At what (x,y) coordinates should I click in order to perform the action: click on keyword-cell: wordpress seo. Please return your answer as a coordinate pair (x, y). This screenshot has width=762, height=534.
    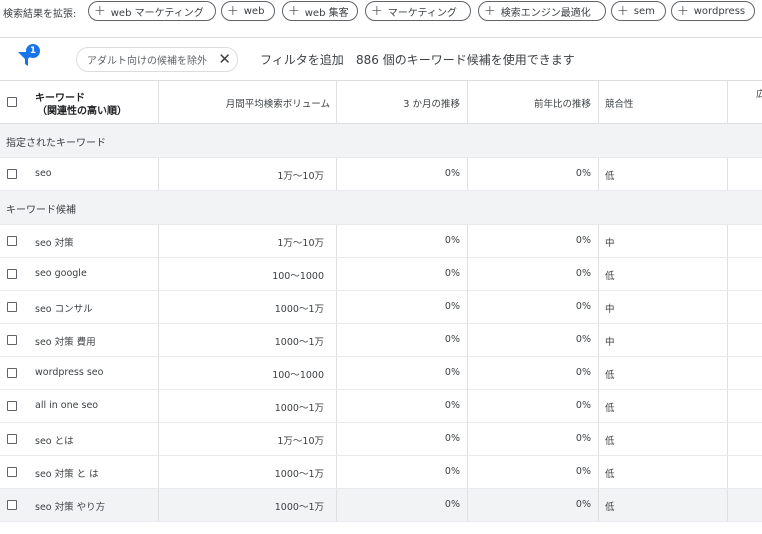
    Looking at the image, I should click on (69, 372).